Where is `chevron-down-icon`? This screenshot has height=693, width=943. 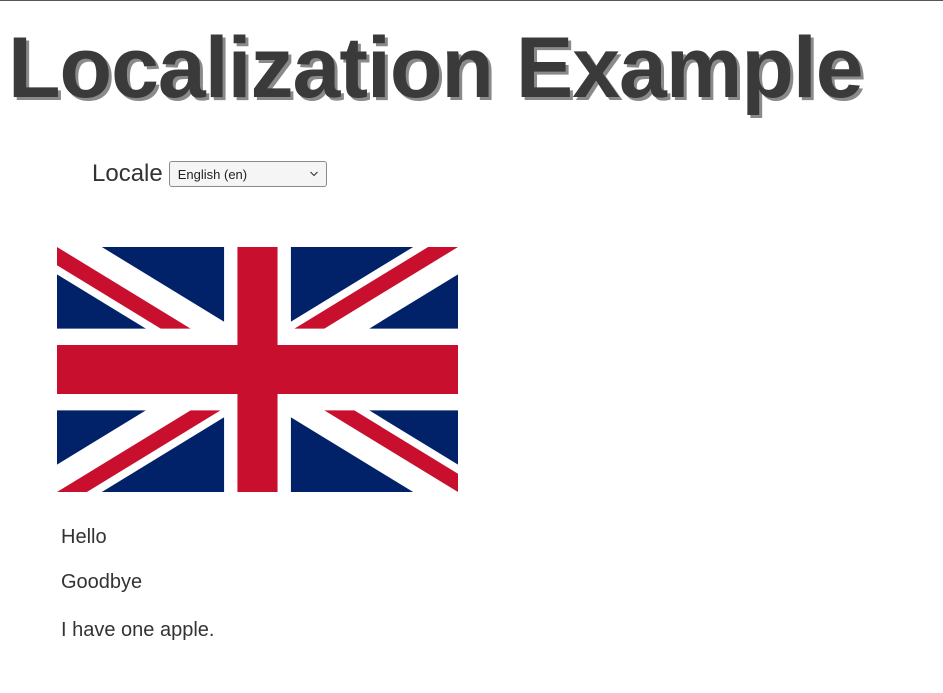 chevron-down-icon is located at coordinates (313, 174).